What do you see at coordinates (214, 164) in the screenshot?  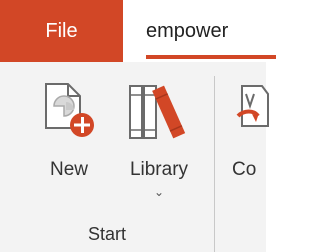 I see `ribbon-group-separator` at bounding box center [214, 164].